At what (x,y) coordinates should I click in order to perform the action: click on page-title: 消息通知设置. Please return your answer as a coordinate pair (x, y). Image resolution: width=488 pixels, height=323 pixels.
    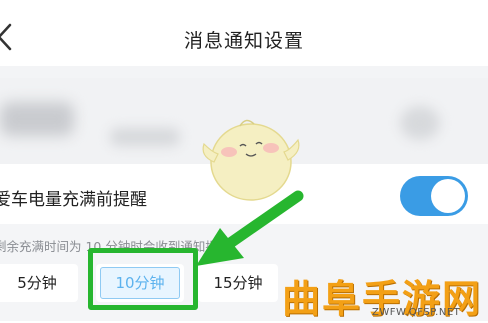
    Looking at the image, I should click on (243, 41).